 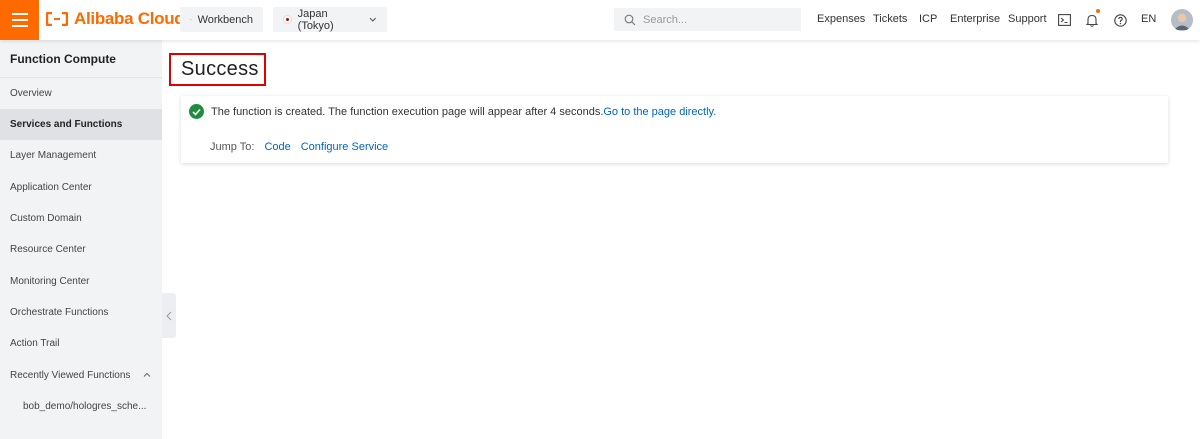 What do you see at coordinates (1064, 20) in the screenshot?
I see `terminal-icon` at bounding box center [1064, 20].